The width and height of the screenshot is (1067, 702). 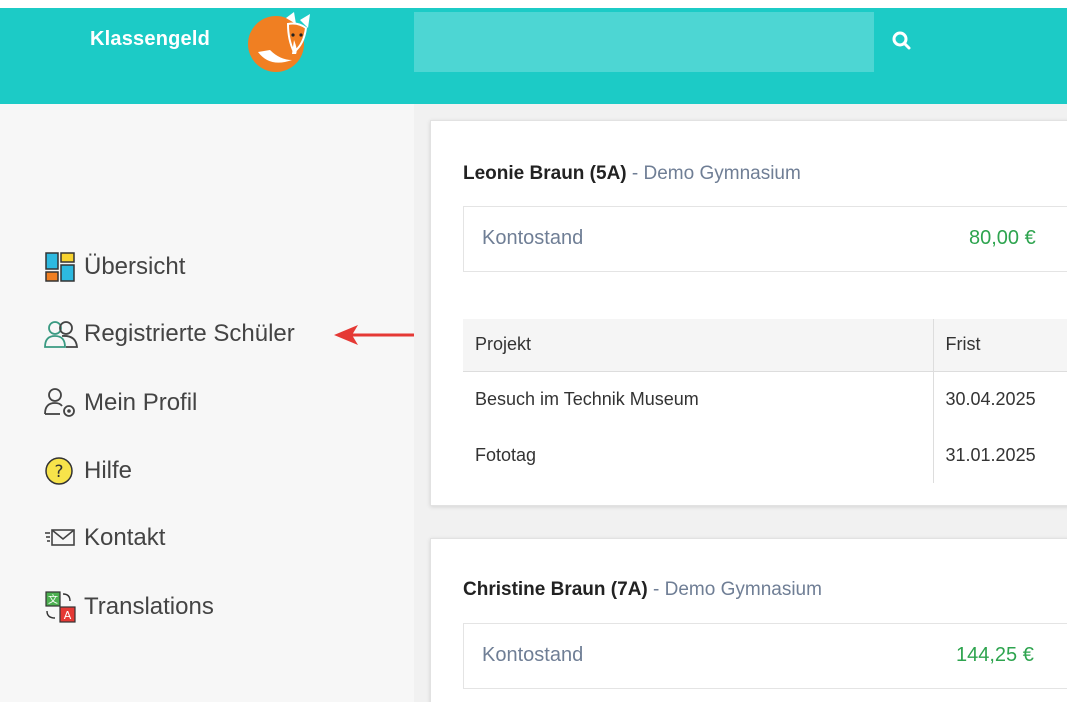 What do you see at coordinates (68, 615) in the screenshot?
I see `svg-text: A` at bounding box center [68, 615].